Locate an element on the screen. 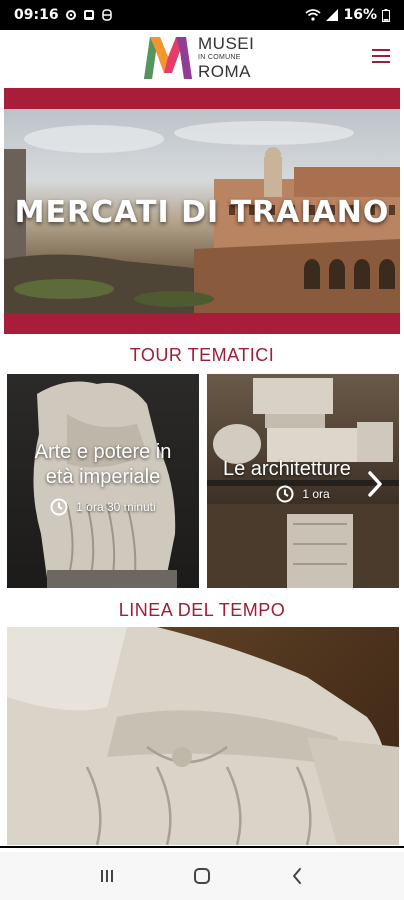  tour-duration: 1 ora 30 minuti is located at coordinates (103, 507).